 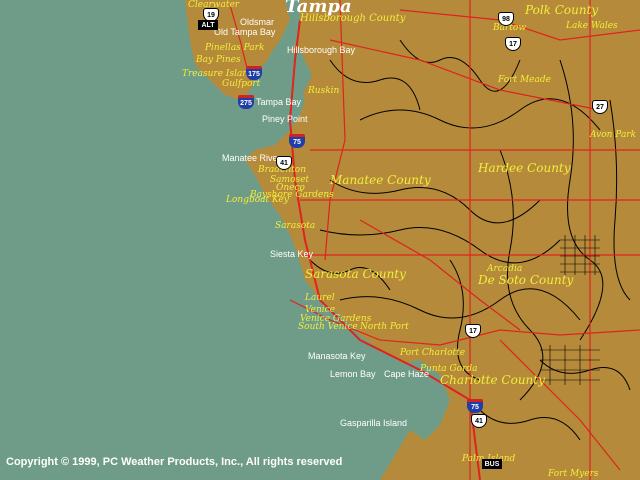 What do you see at coordinates (218, 74) in the screenshot?
I see `place-treasure-island: Treasure Island` at bounding box center [218, 74].